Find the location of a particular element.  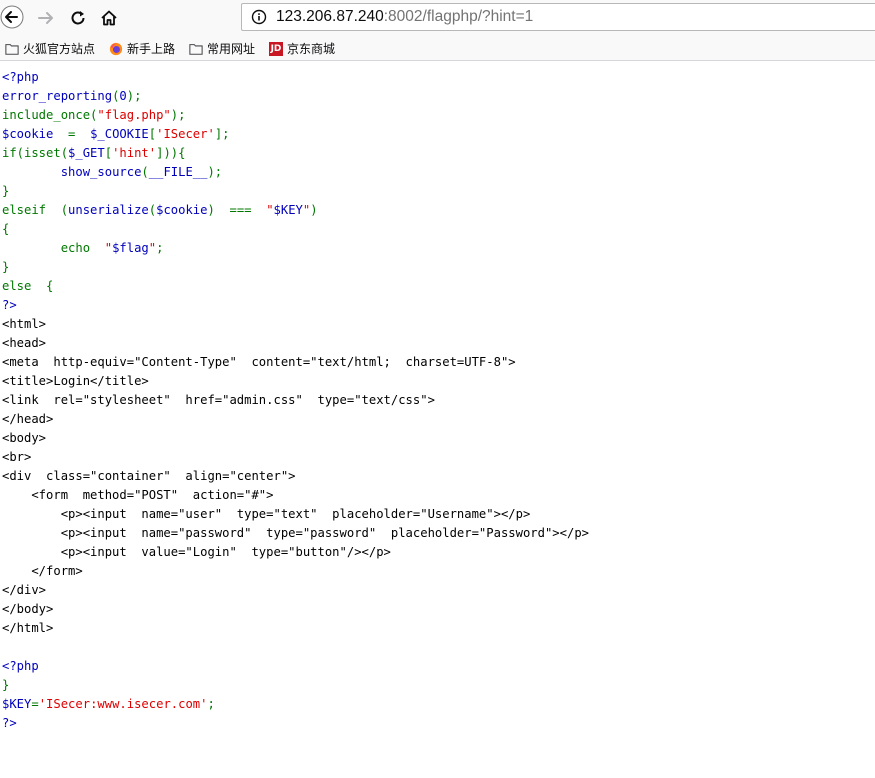

code-line: <form method="POST" action="#"> is located at coordinates (137, 495).